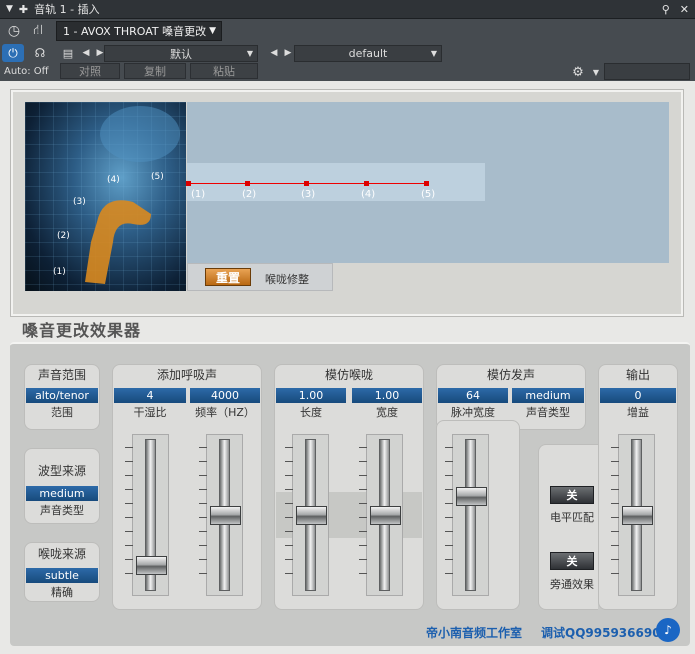  Describe the element at coordinates (387, 412) in the screenshot. I see `width-label: 宽度` at that location.